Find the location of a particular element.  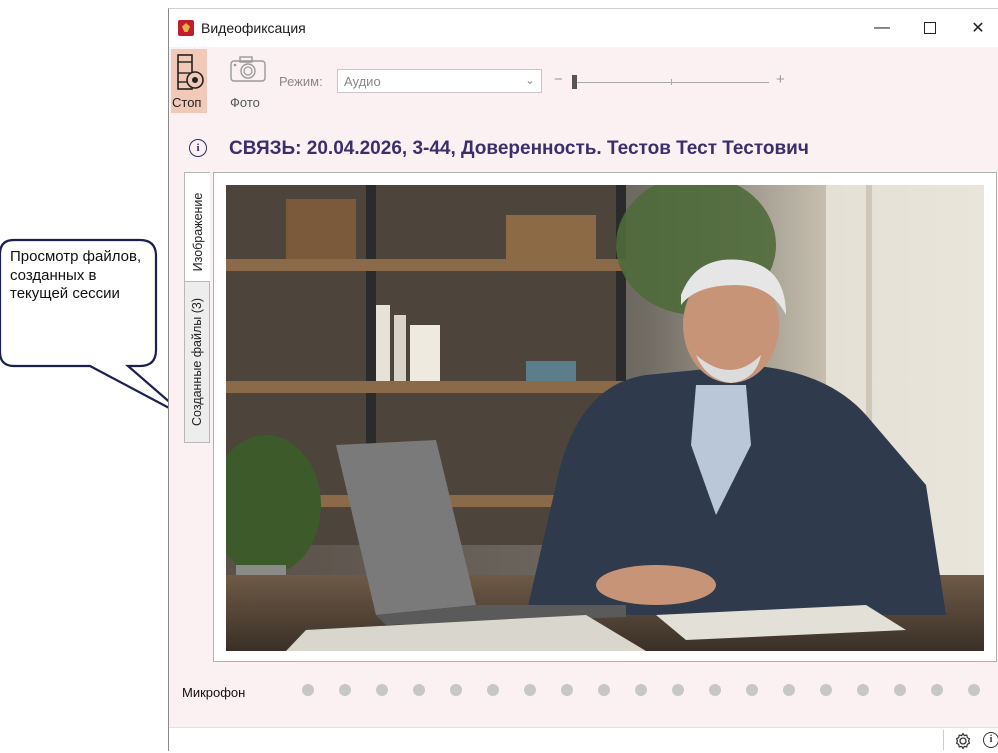

tab-image-label: Изображение is located at coordinates (197, 232).